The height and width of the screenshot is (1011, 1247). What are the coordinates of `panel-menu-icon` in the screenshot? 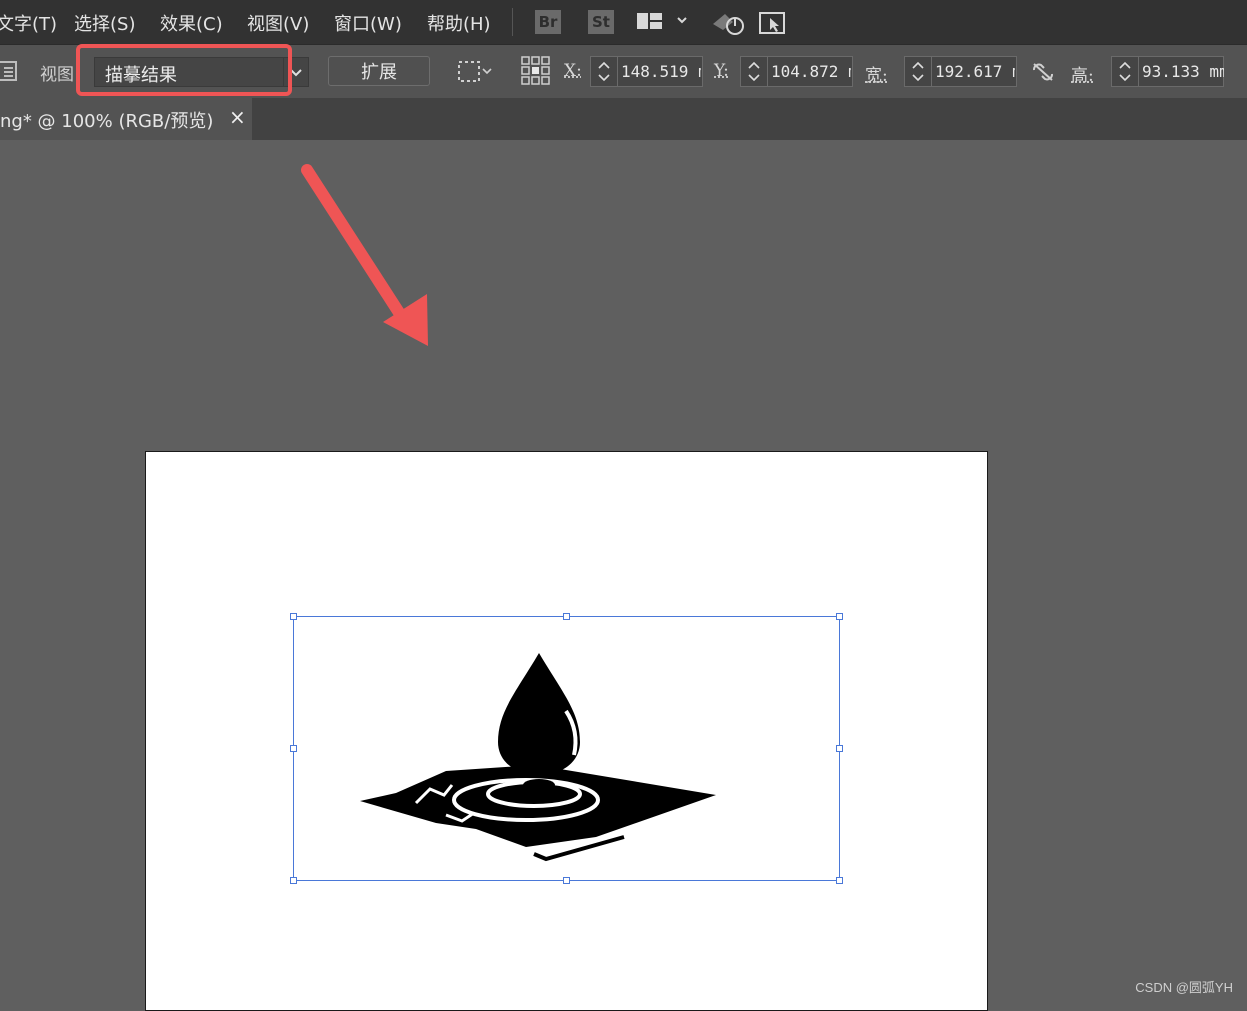 It's located at (9, 71).